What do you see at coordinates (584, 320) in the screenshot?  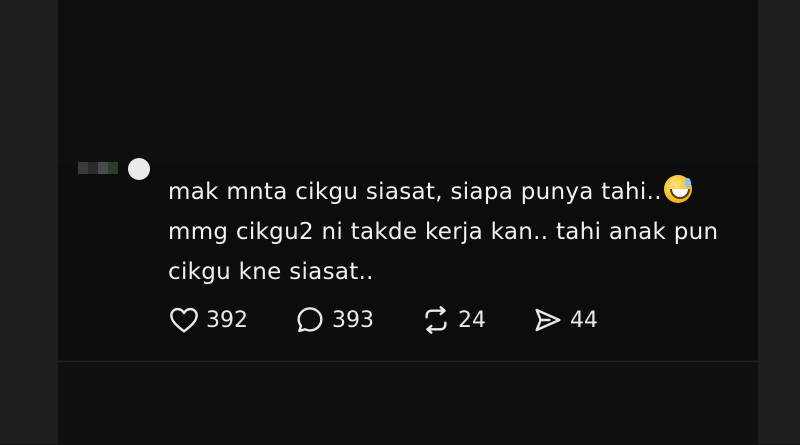 I see `share-count: 44` at bounding box center [584, 320].